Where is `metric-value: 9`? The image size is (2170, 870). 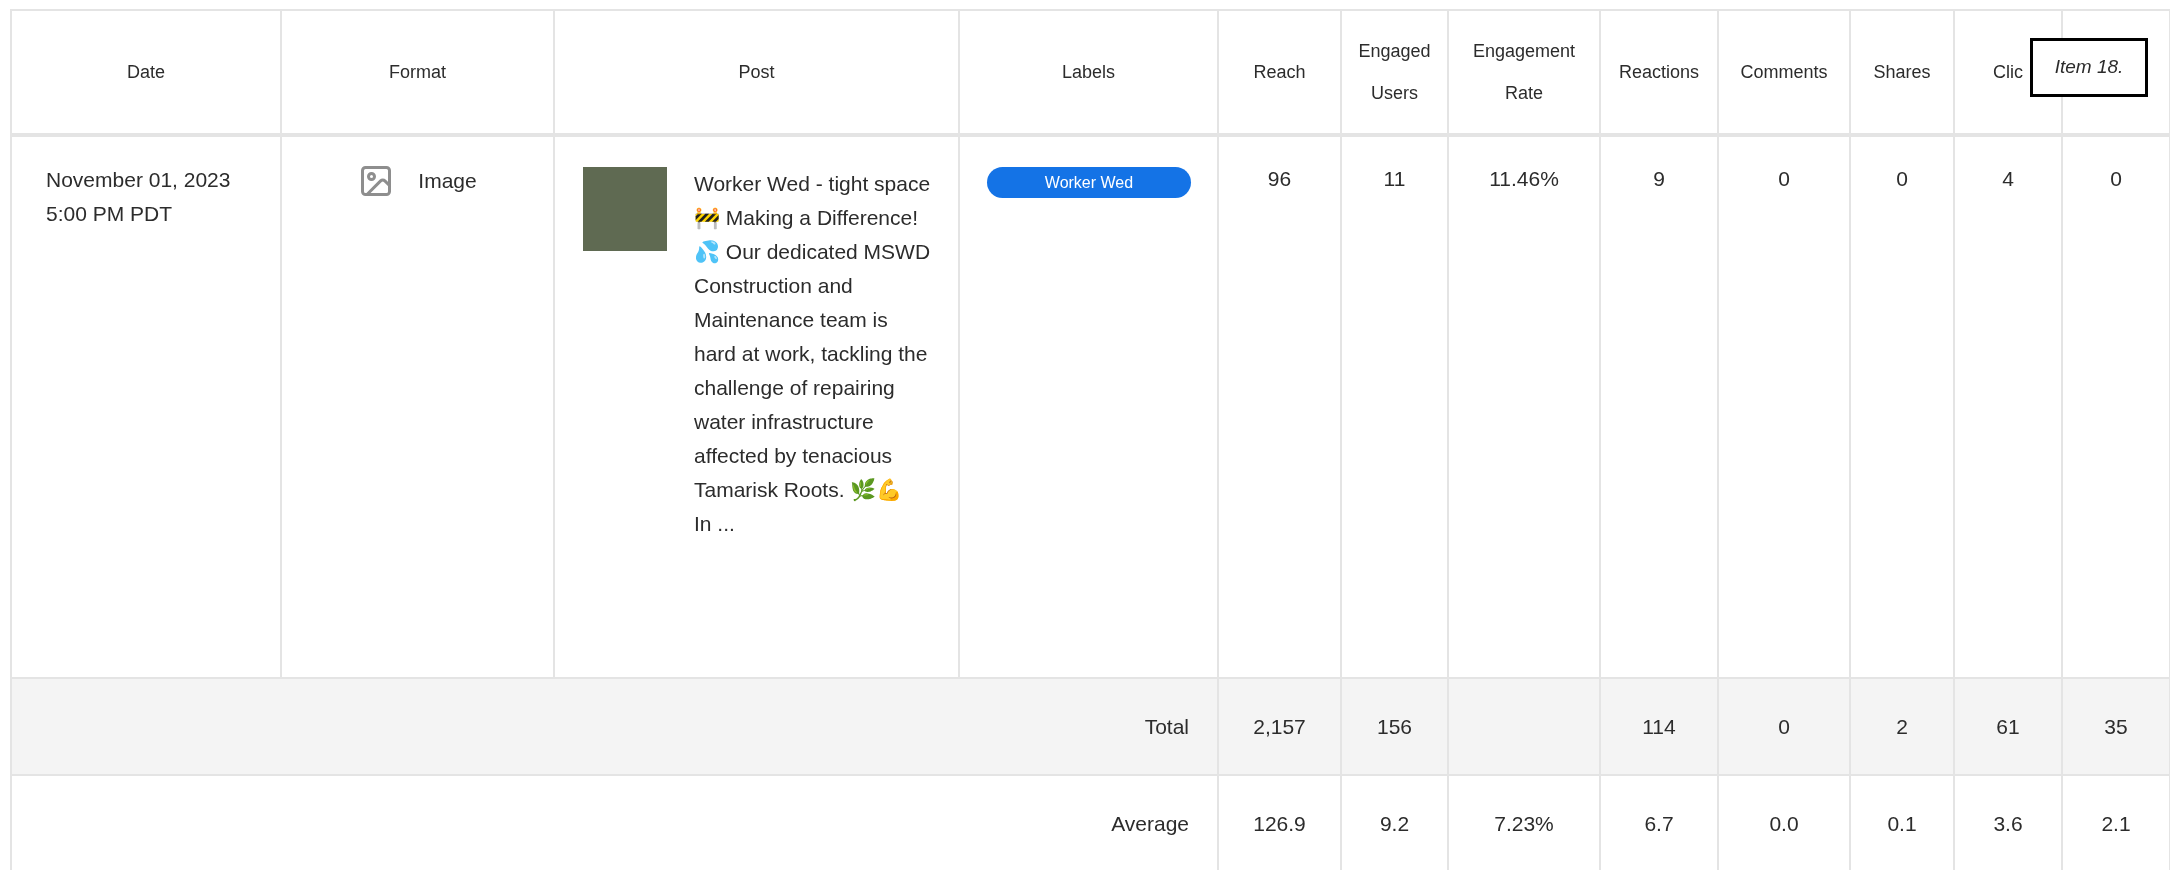 metric-value: 9 is located at coordinates (1659, 178).